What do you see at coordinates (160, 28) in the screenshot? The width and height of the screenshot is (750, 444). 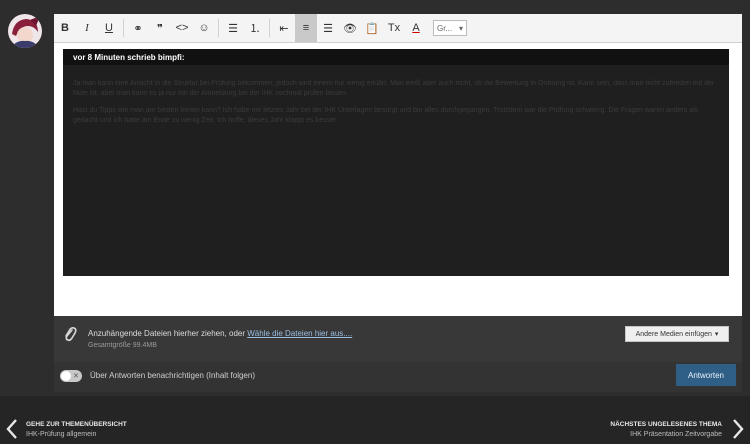 I see `quote-icon: ❞` at bounding box center [160, 28].